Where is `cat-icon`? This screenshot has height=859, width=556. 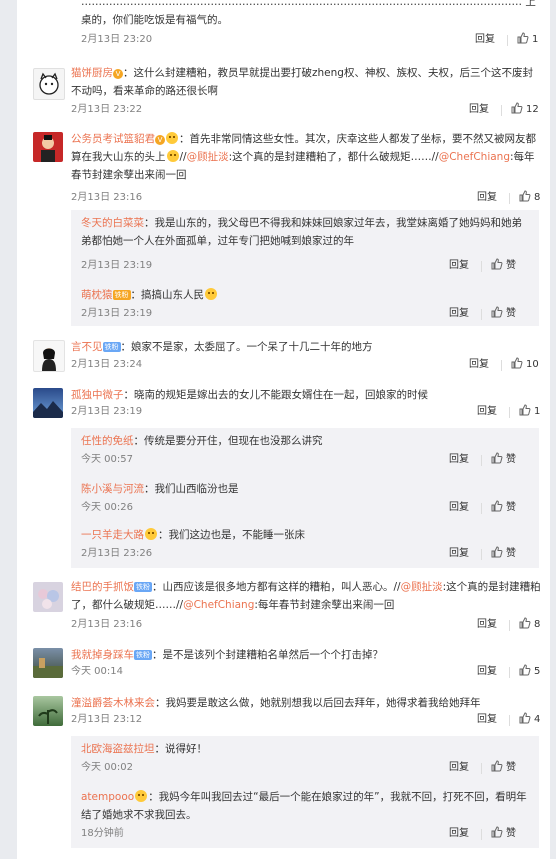
cat-icon is located at coordinates (49, 83).